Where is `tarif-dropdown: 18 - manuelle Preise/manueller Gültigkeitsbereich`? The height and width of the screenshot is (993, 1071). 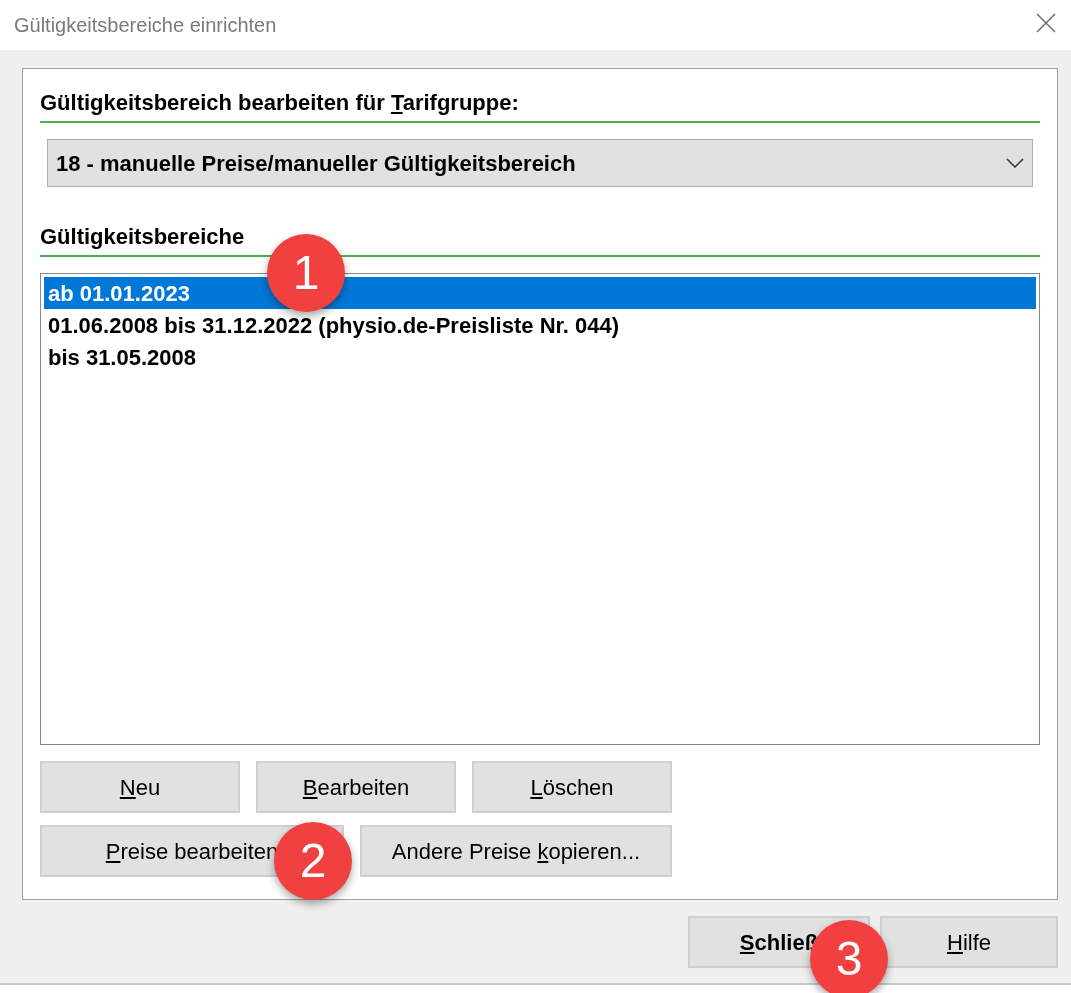 tarif-dropdown: 18 - manuelle Preise/manueller Gültigkeitsbereich is located at coordinates (540, 163).